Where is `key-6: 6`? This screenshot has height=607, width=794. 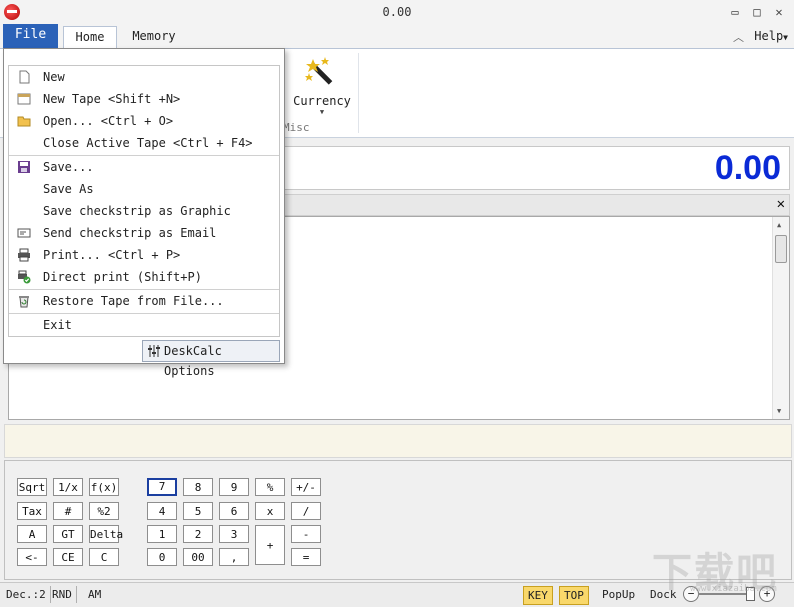
key-6: 6 is located at coordinates (234, 511).